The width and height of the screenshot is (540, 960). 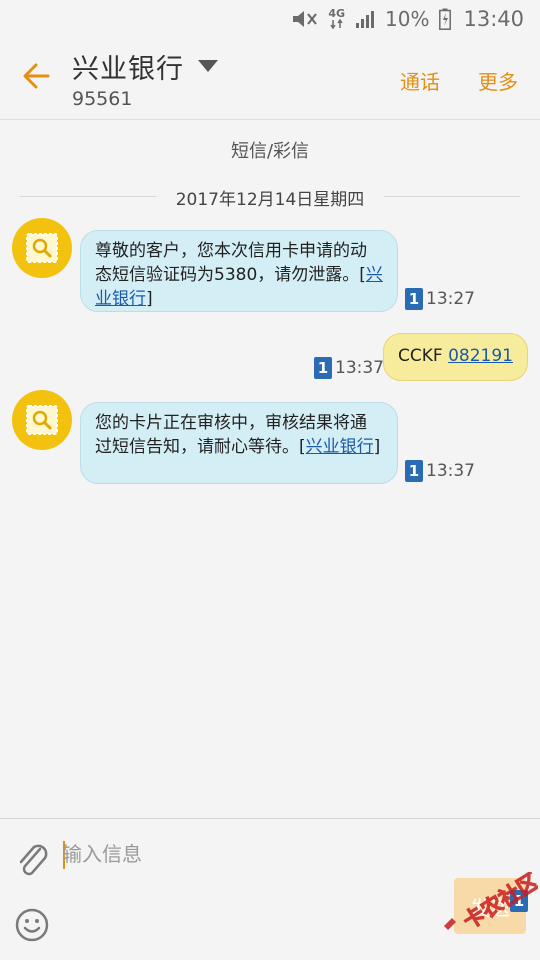 What do you see at coordinates (420, 80) in the screenshot?
I see `call-button: 通话` at bounding box center [420, 80].